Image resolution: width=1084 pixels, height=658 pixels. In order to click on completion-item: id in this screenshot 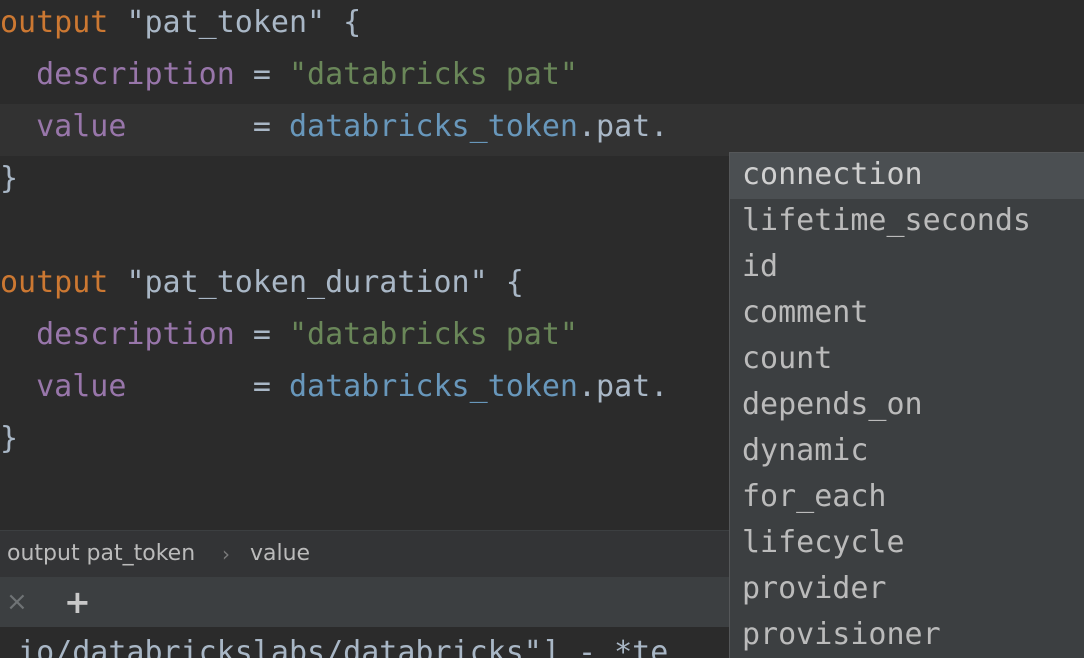, I will do `click(907, 268)`.